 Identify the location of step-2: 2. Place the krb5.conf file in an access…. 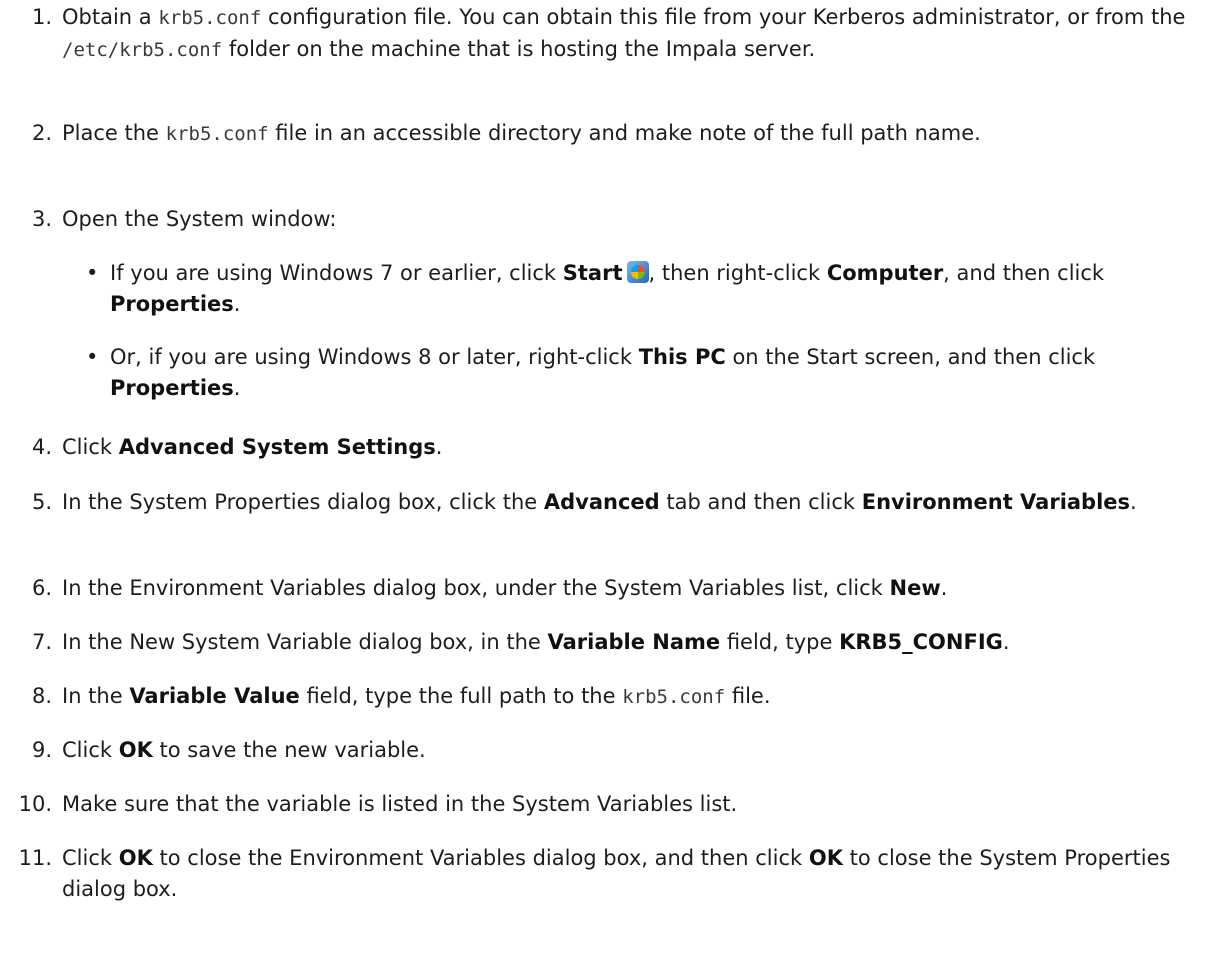
(610, 150).